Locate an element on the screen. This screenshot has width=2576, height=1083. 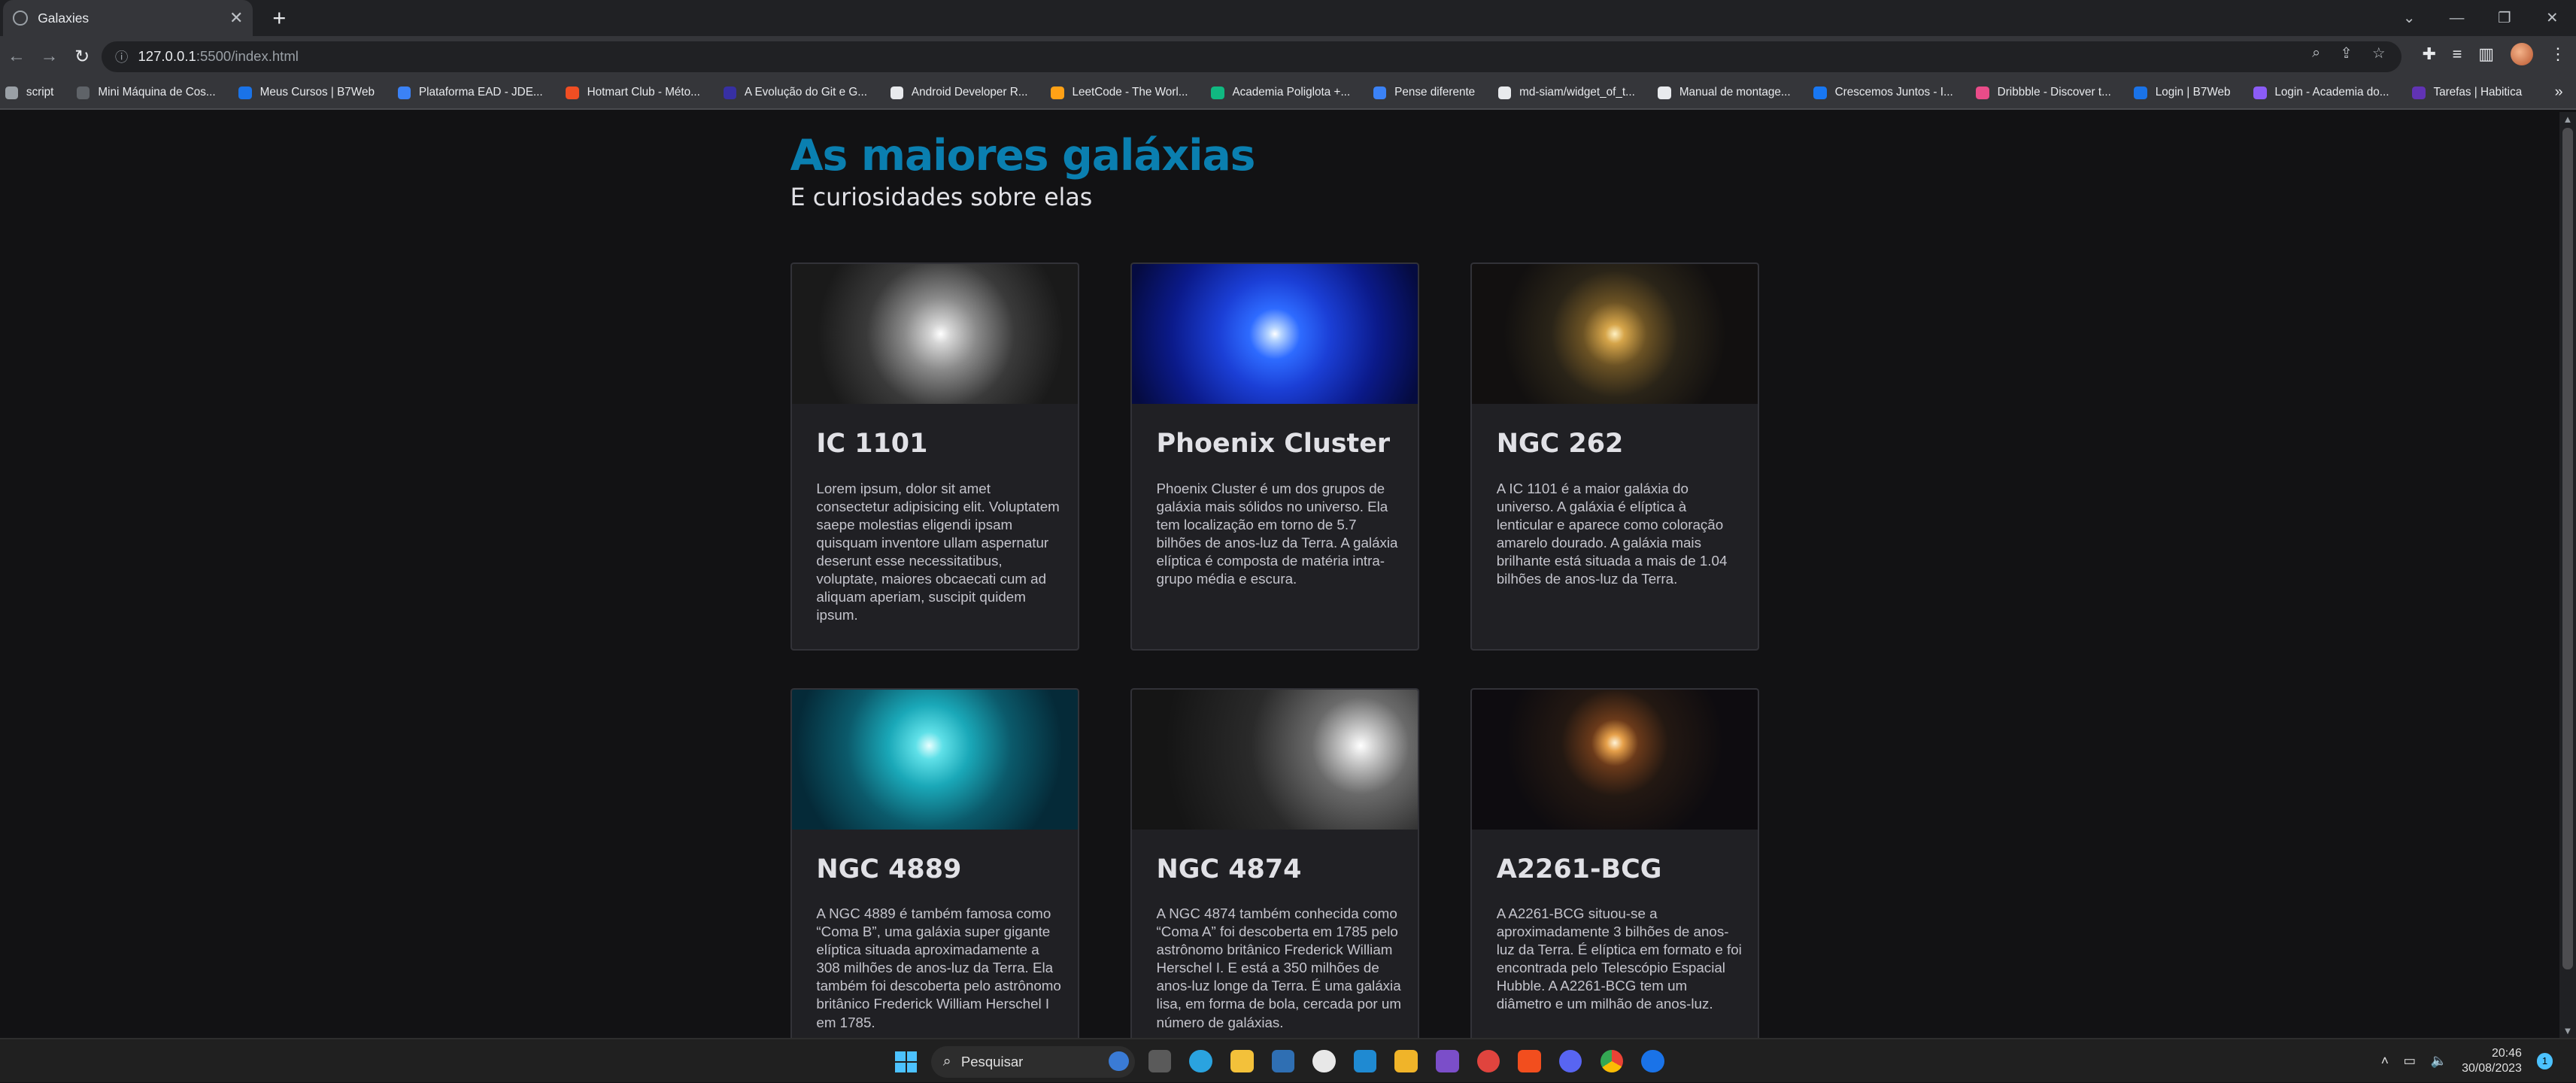
firefox-icon is located at coordinates (1652, 1061).